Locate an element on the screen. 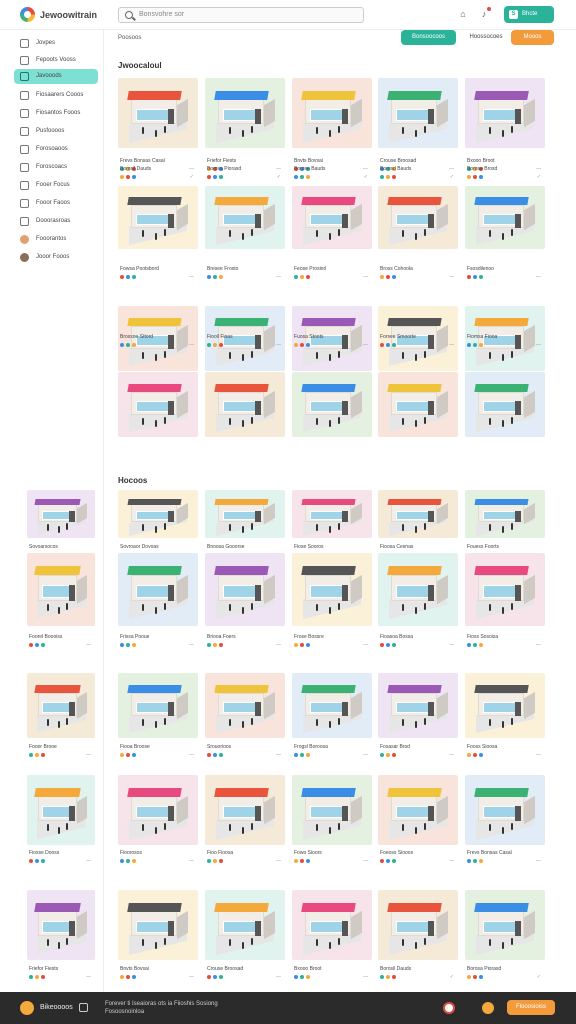  store-card: Fouess Foorts— is located at coordinates (505, 526).